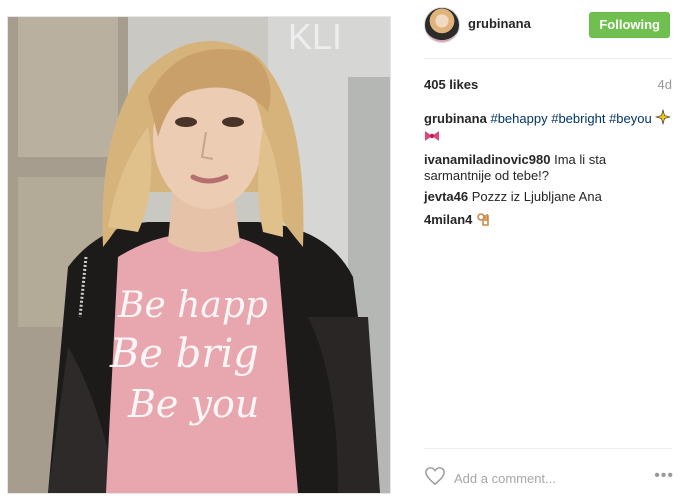  Describe the element at coordinates (629, 25) in the screenshot. I see `following-button: Following` at that location.